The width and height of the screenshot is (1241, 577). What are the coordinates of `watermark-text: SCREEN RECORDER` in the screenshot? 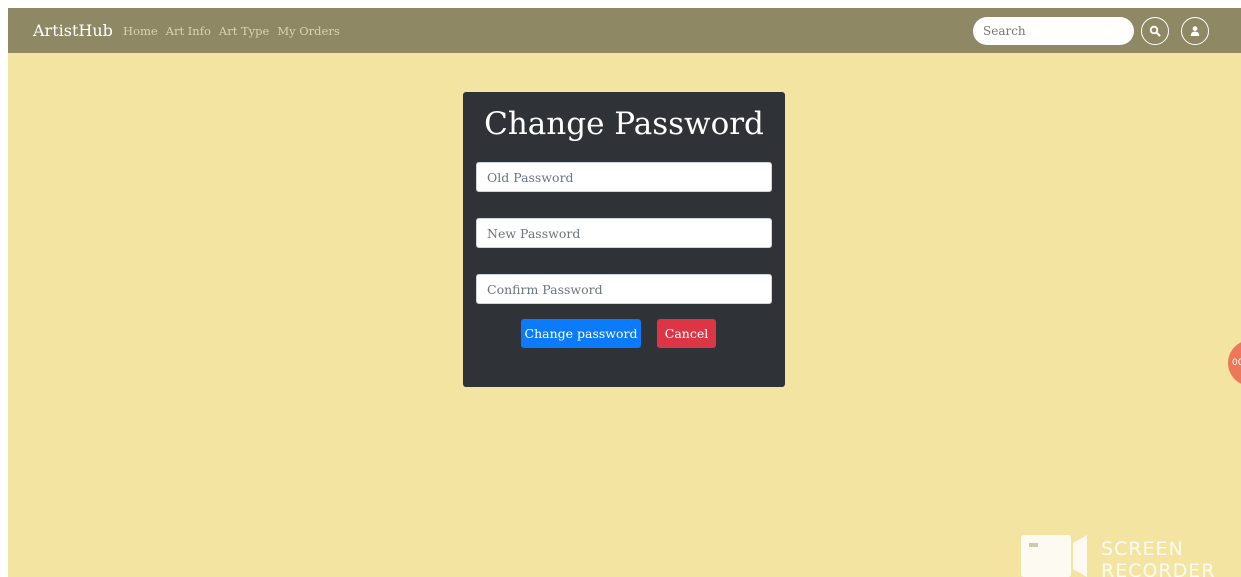 It's located at (1158, 557).